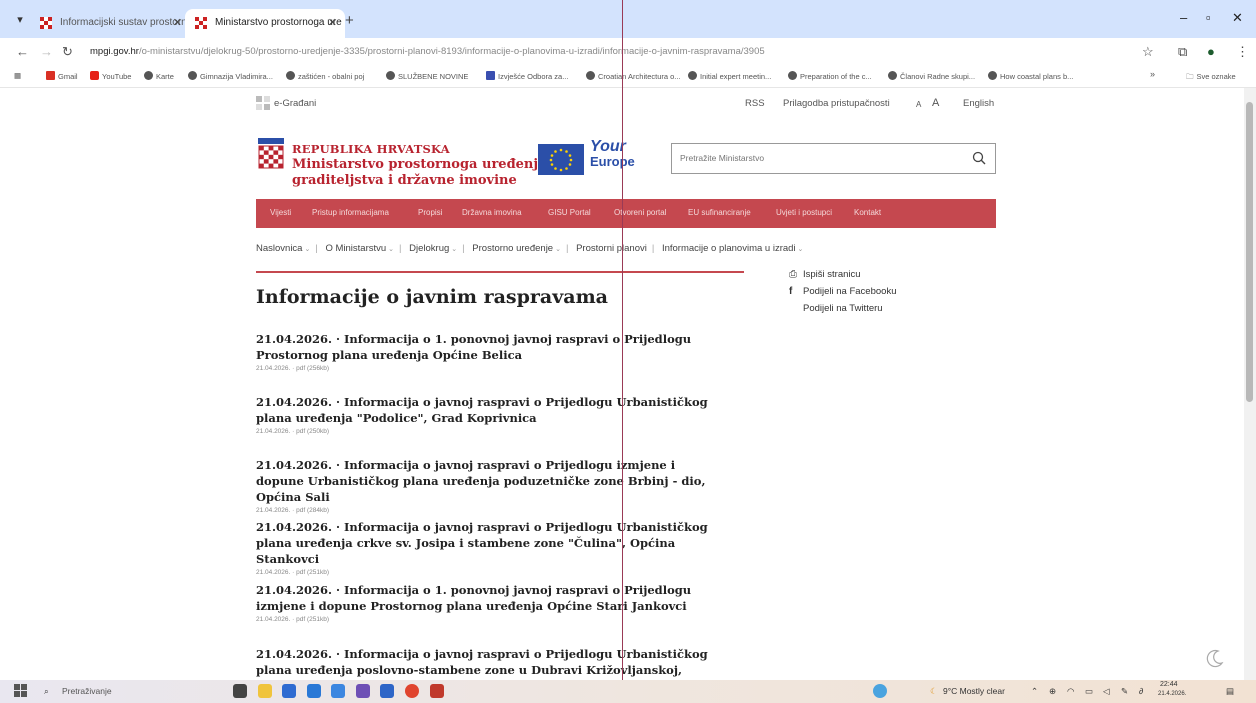  I want to click on tray-network-icon: ⊕, so click(1052, 691).